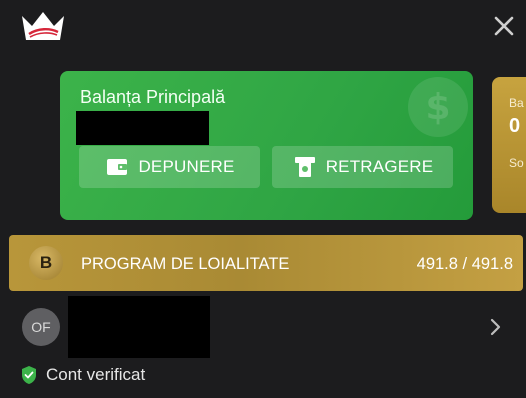 The width and height of the screenshot is (526, 398). What do you see at coordinates (516, 163) in the screenshot?
I see `bonus-card-subtitle: So` at bounding box center [516, 163].